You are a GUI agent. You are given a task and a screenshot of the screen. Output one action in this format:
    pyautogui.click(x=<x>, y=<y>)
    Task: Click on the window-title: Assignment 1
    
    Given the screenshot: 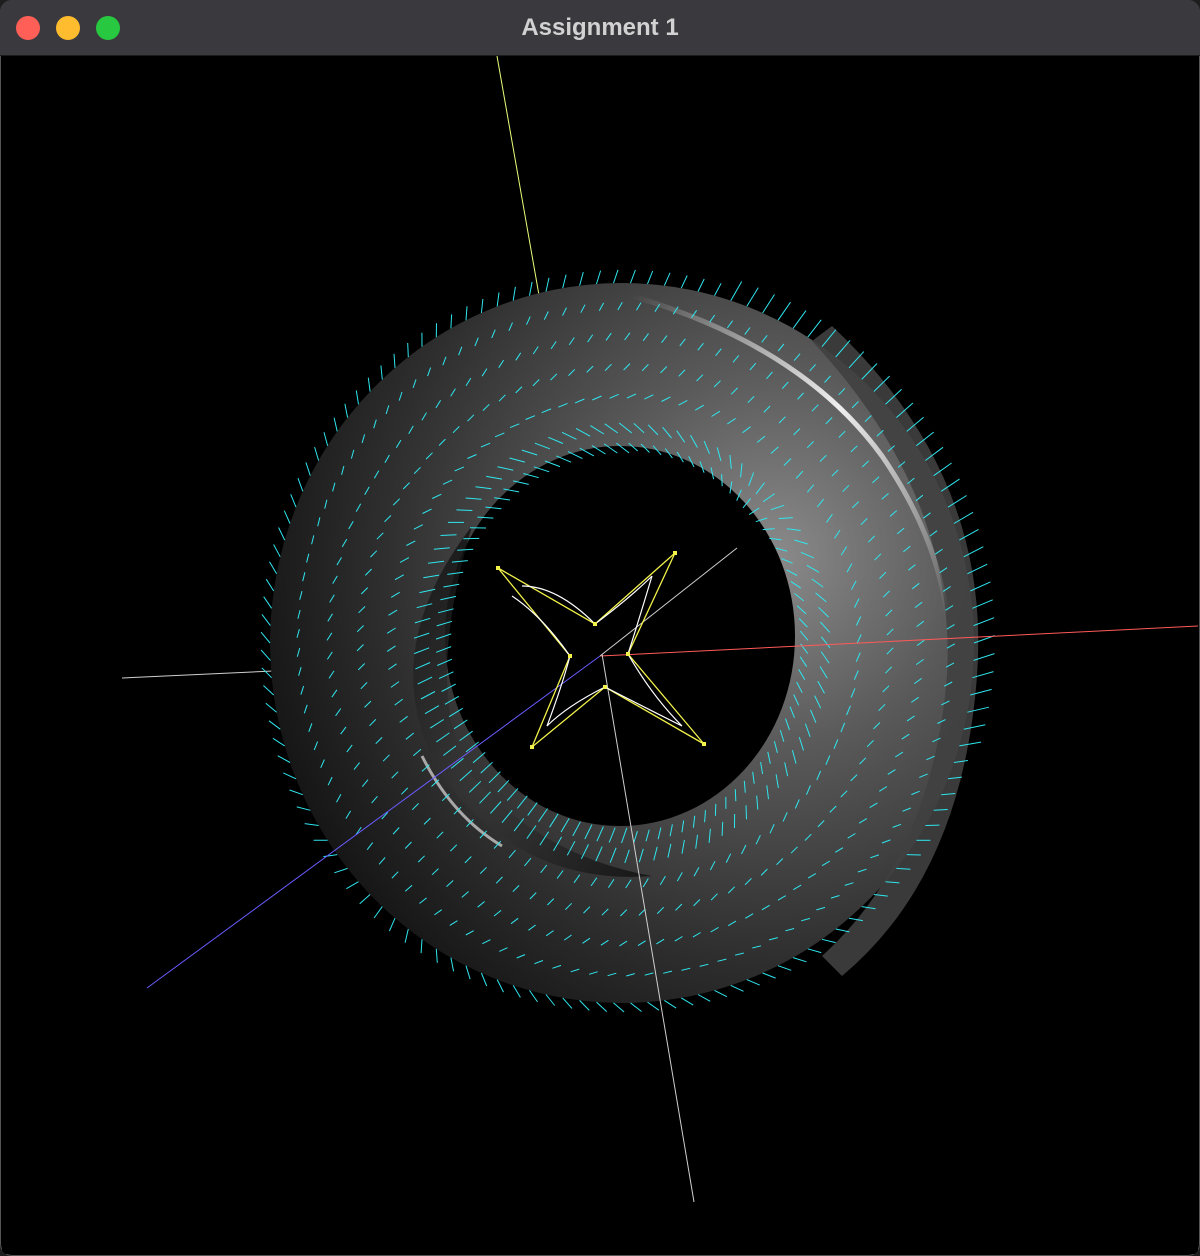 What is the action you would take?
    pyautogui.click(x=600, y=27)
    